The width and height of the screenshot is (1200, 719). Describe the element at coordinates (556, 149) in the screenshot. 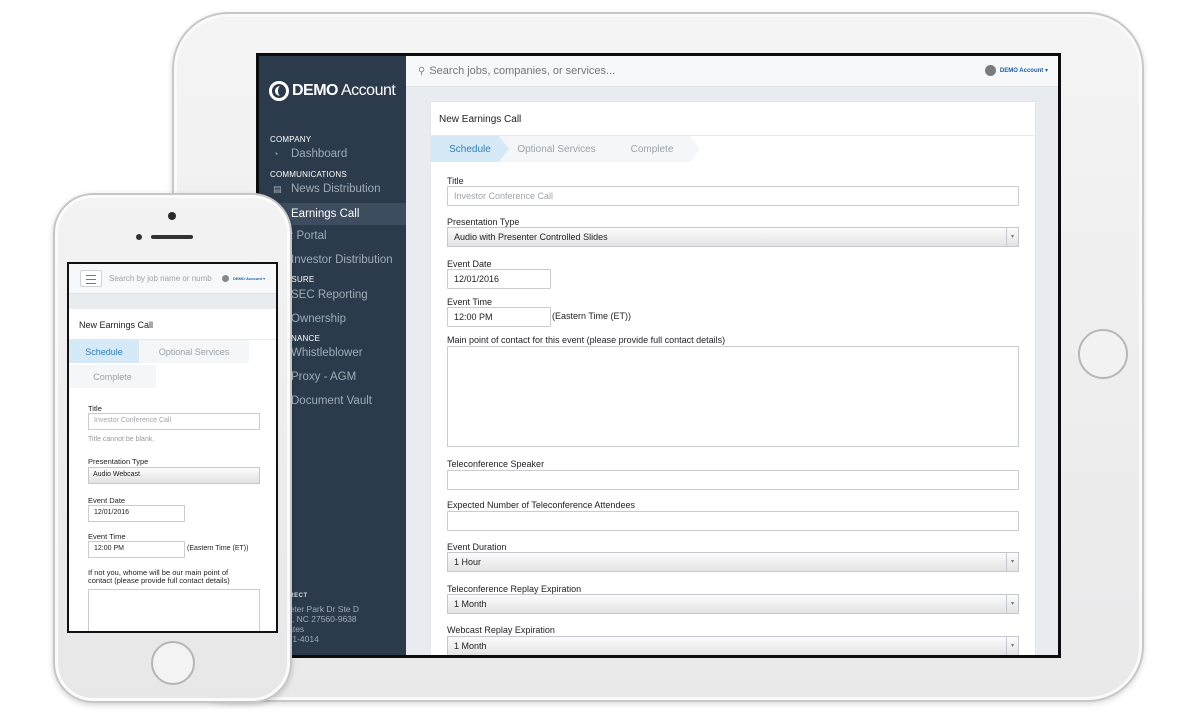

I see `step-optional-services: Optional Services` at that location.